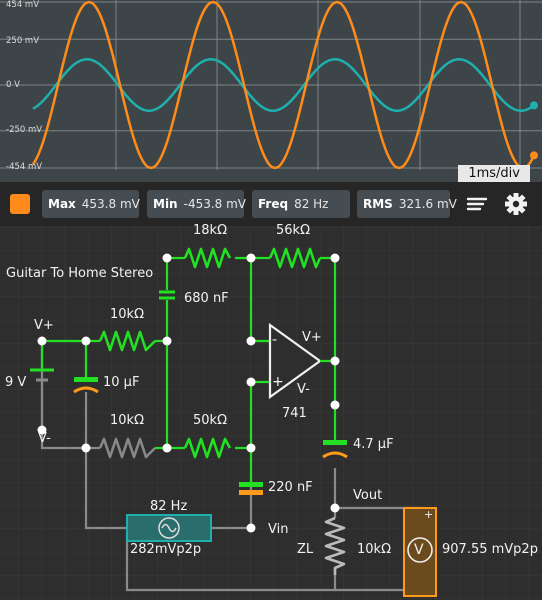  I want to click on vminus-label: V-, so click(44, 438).